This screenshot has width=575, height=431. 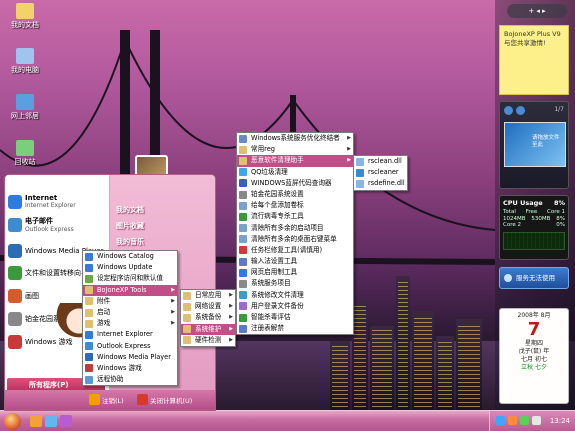 I want to click on menu-item: rsdefine.dll, so click(x=380, y=183).